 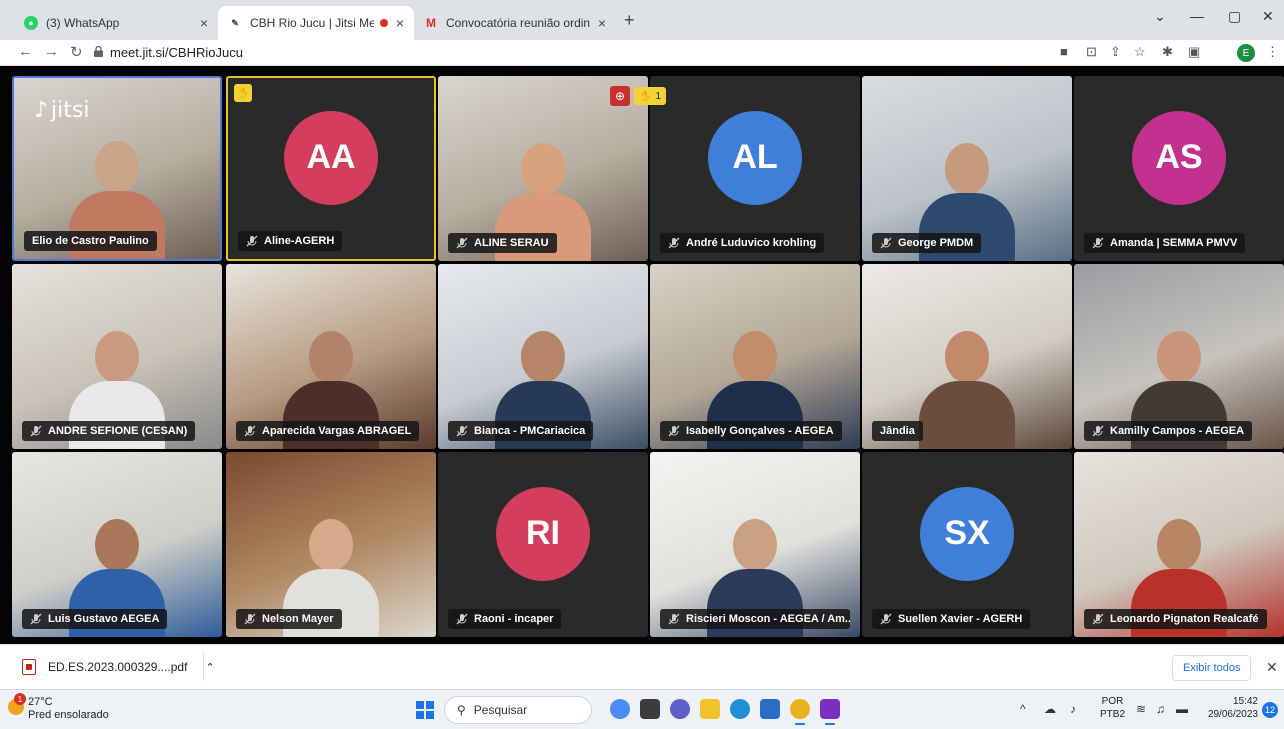 What do you see at coordinates (936, 243) in the screenshot?
I see `name-text: George PMDM` at bounding box center [936, 243].